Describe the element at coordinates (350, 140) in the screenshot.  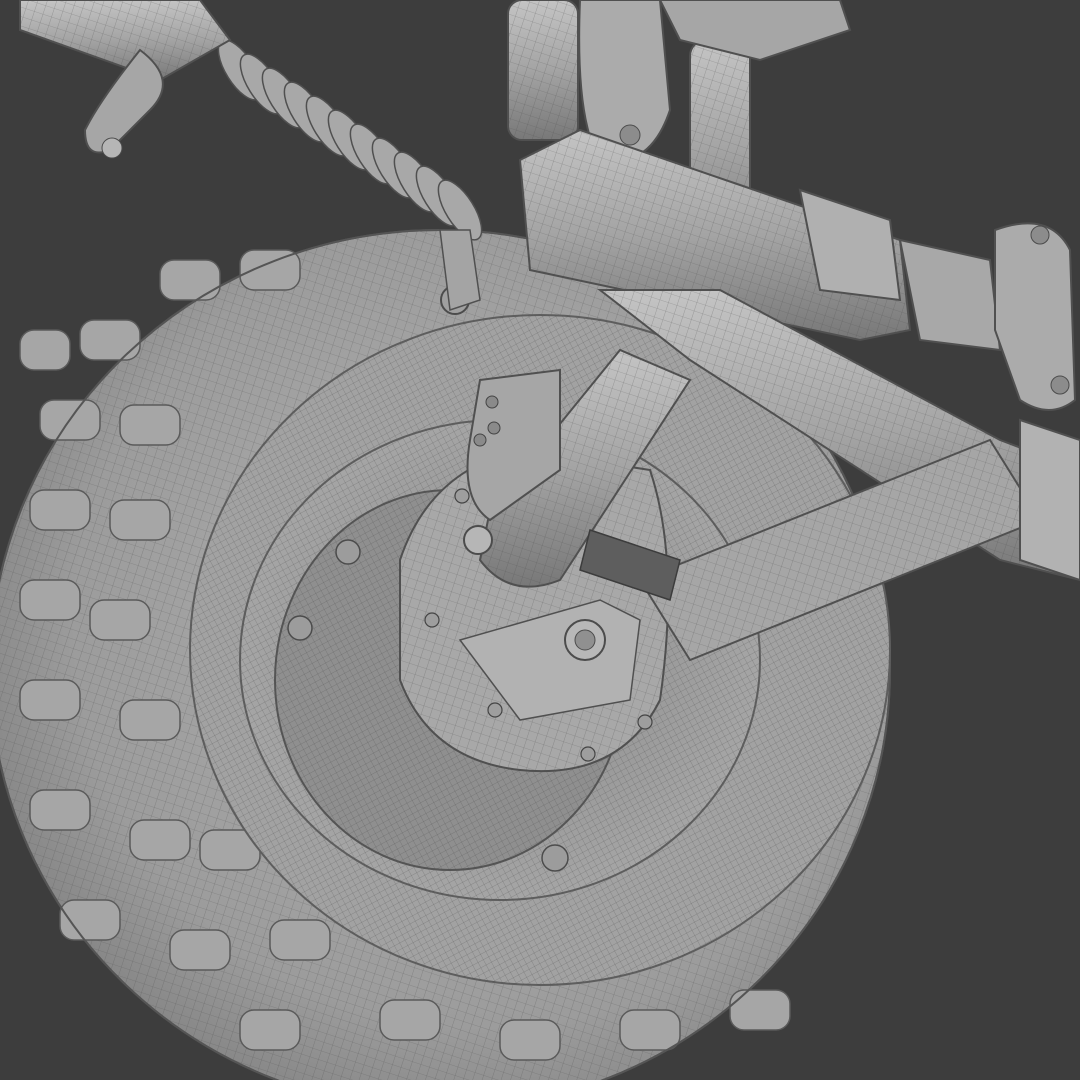
I see `coil-spring` at that location.